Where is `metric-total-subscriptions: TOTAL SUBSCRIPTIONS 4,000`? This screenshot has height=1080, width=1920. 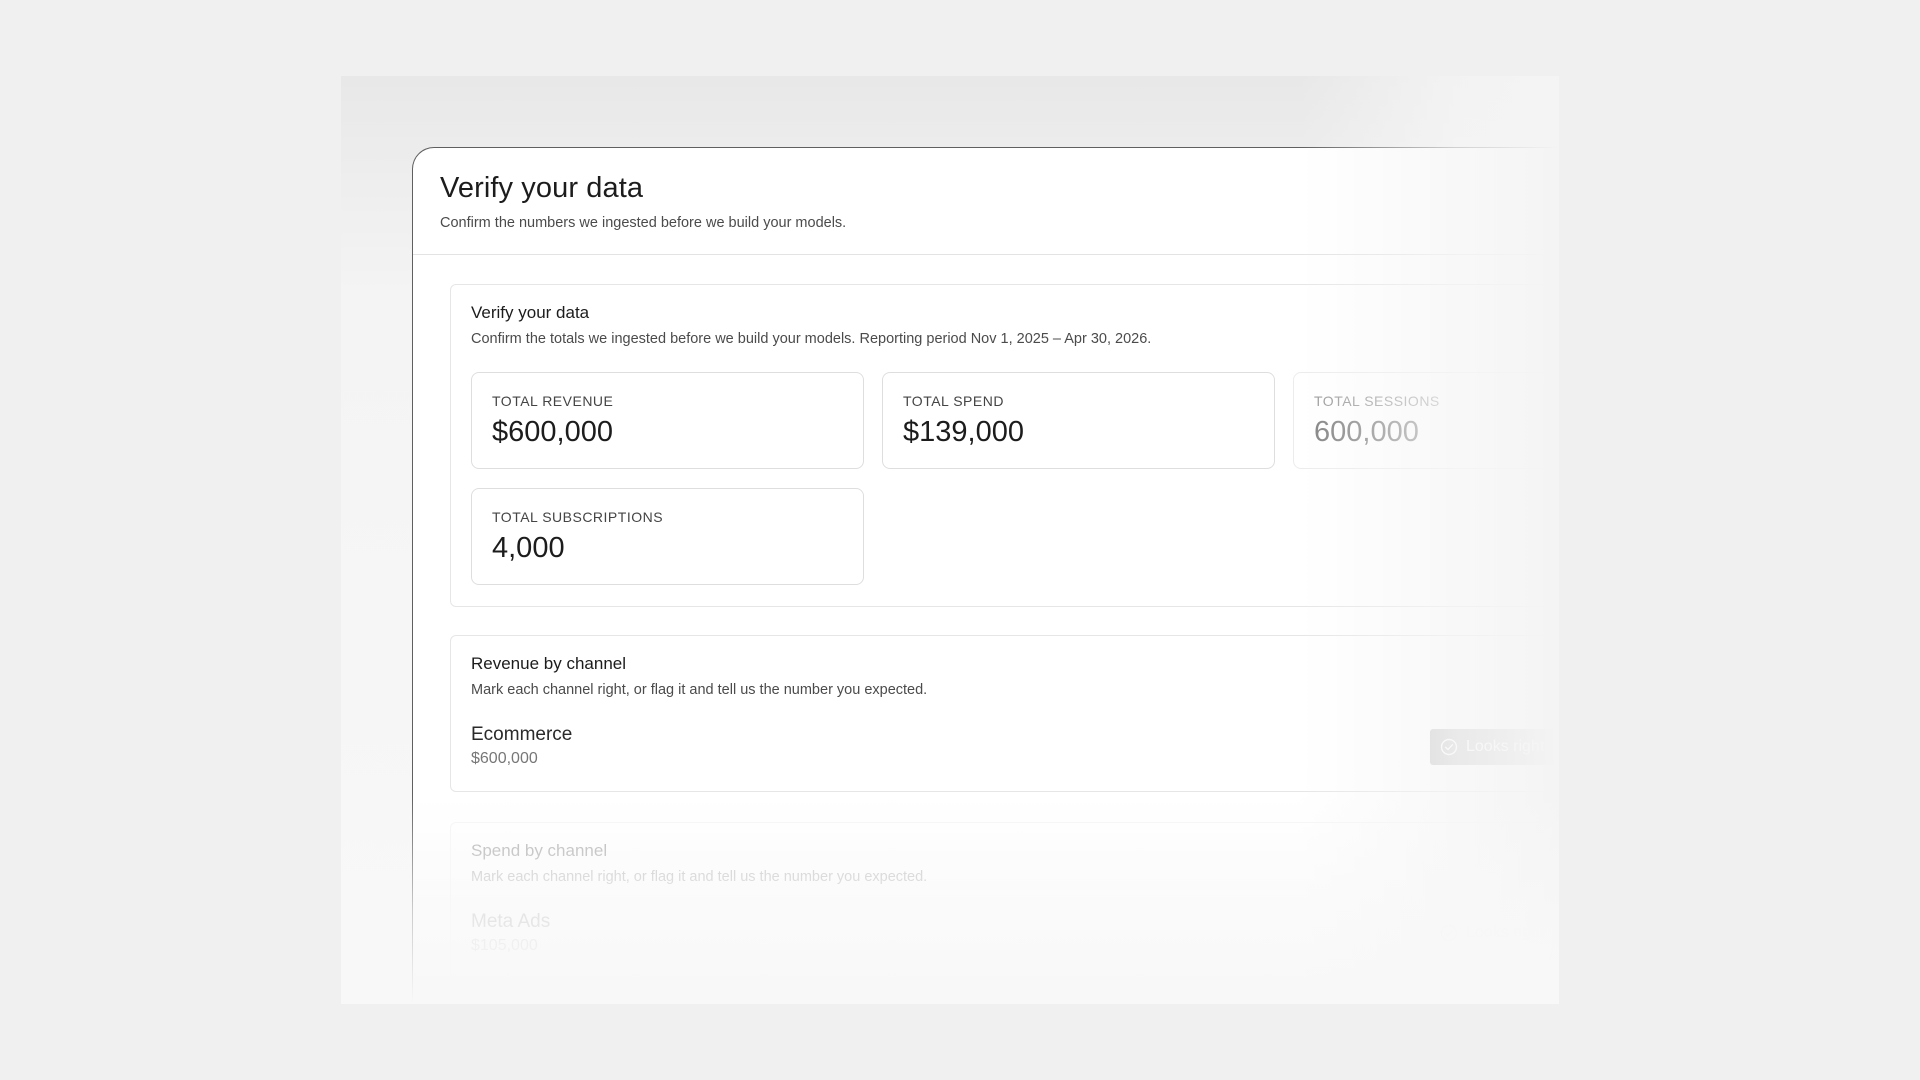
metric-total-subscriptions: TOTAL SUBSCRIPTIONS 4,000 is located at coordinates (667, 536).